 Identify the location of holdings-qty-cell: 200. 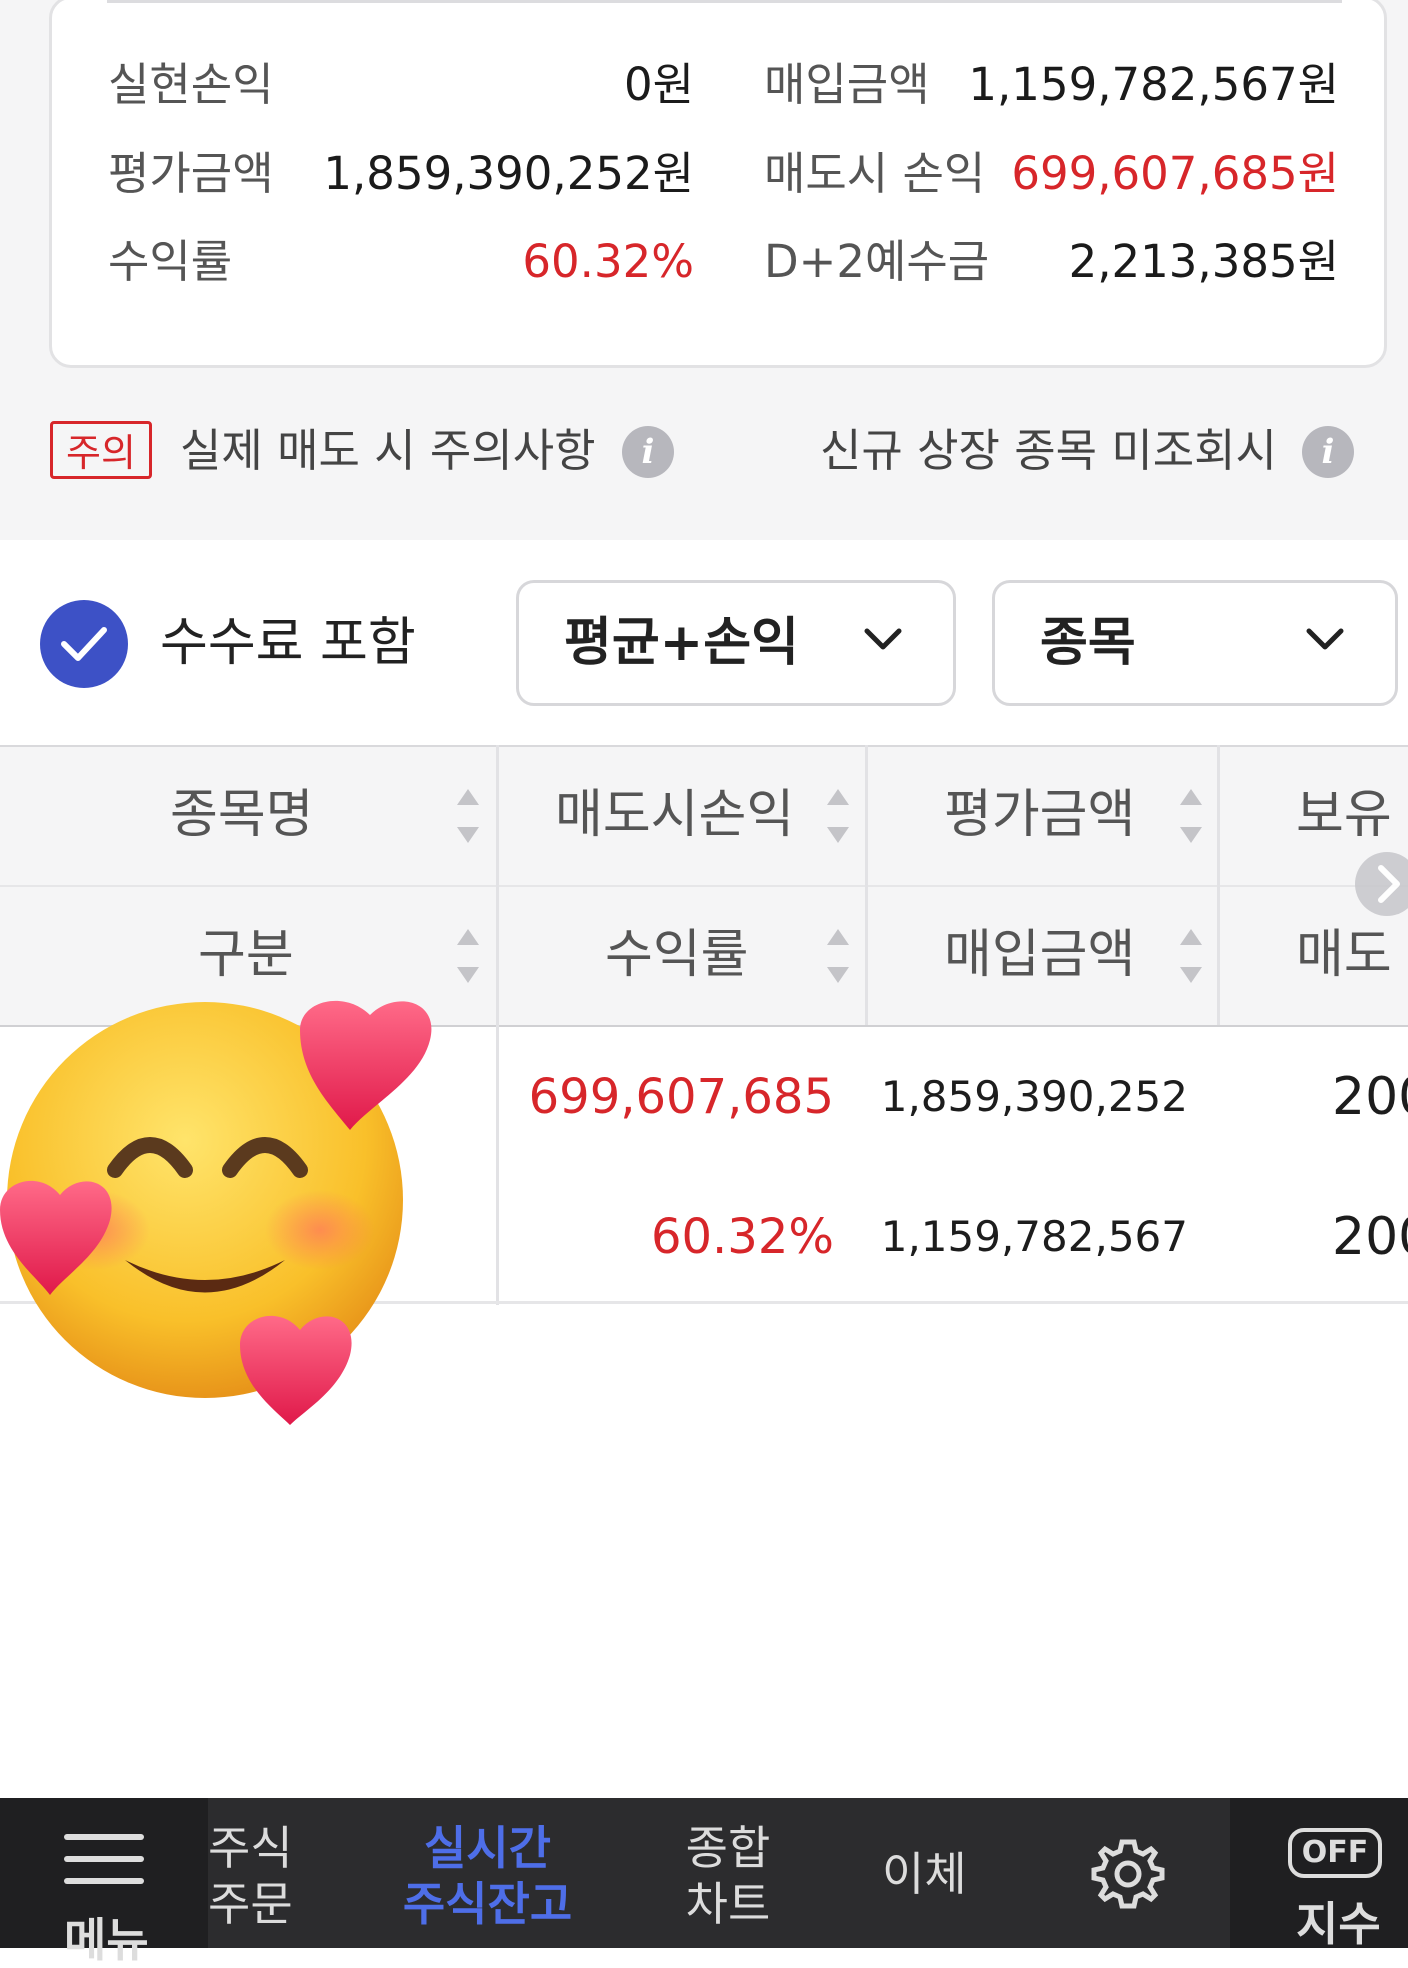
(1370, 1097).